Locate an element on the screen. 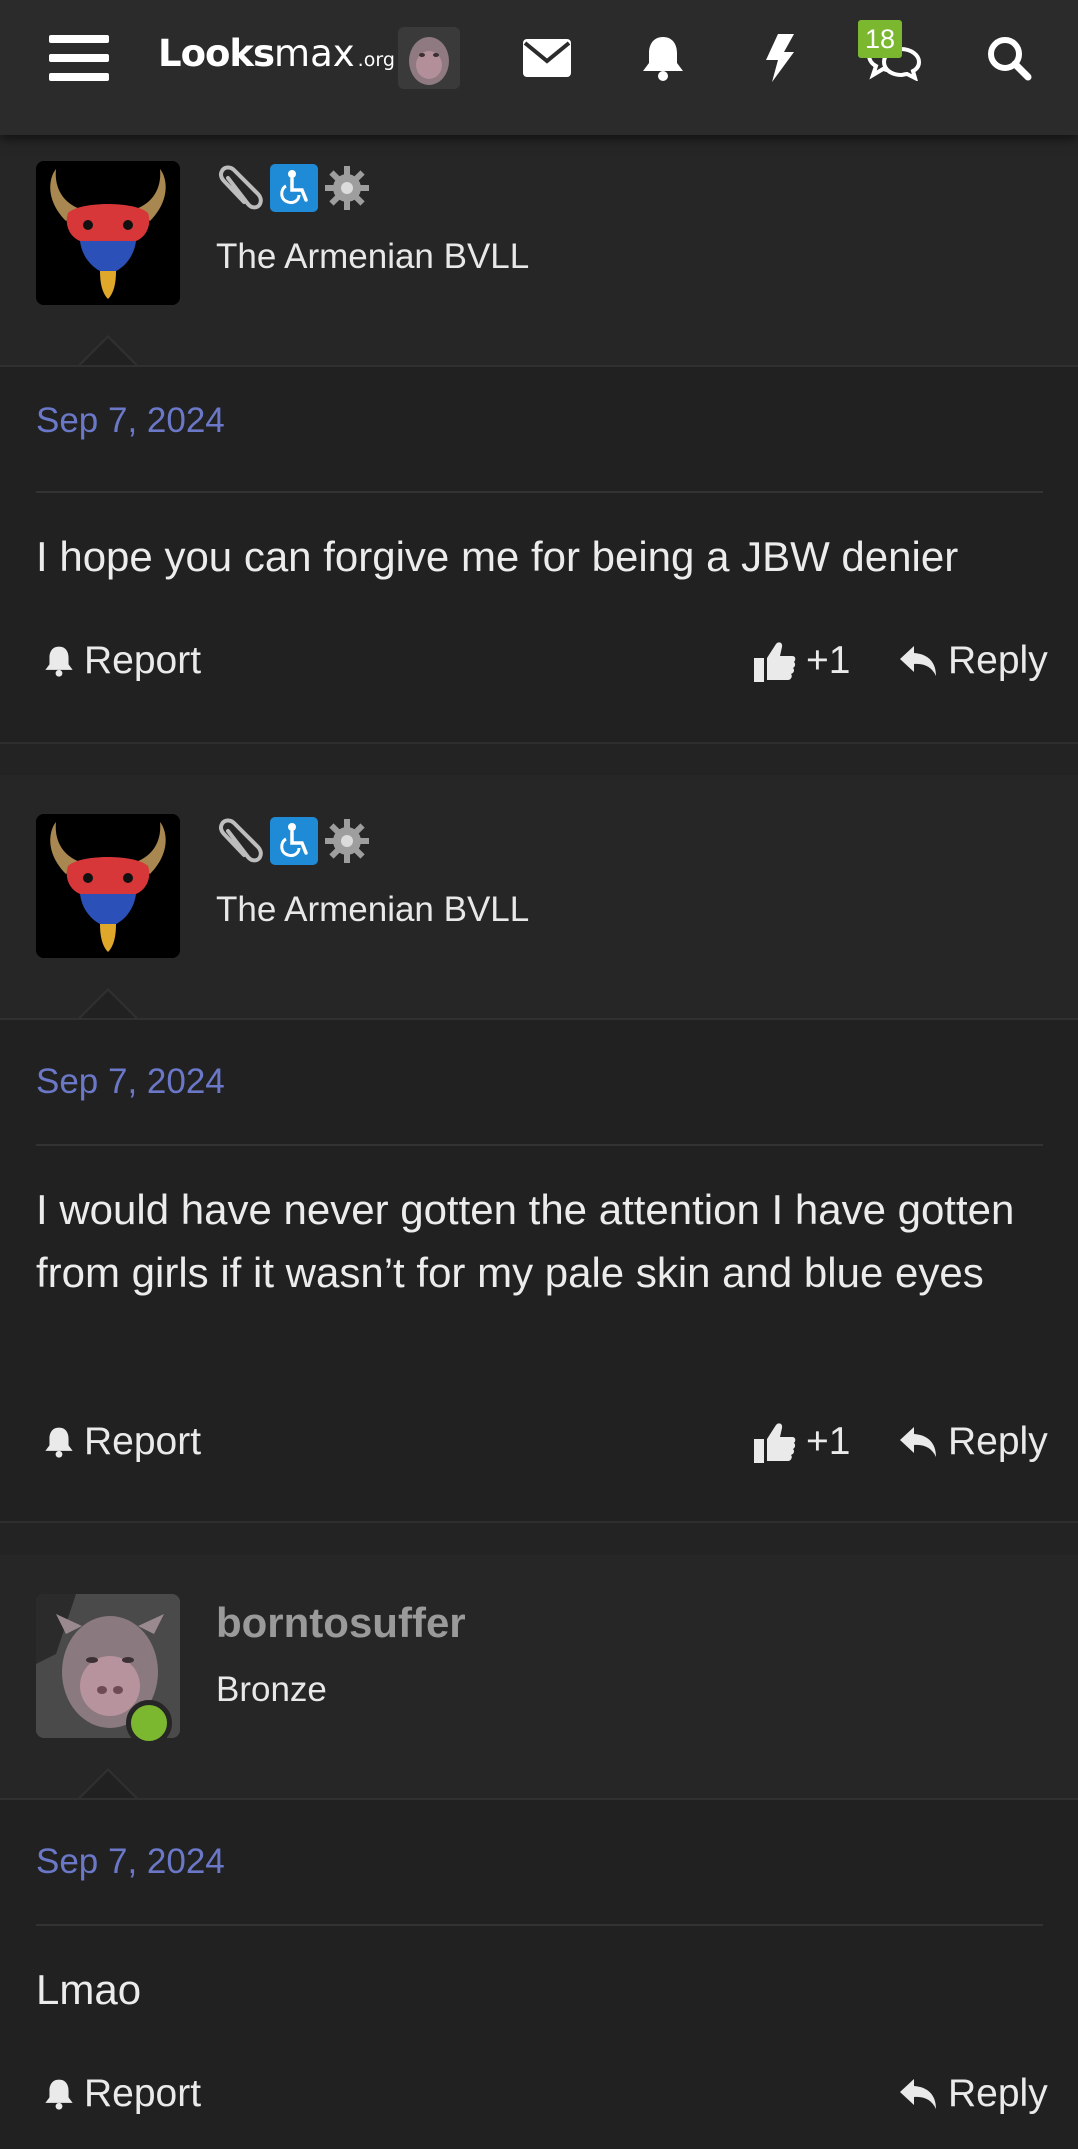 The width and height of the screenshot is (1078, 2149). envelope-icon is located at coordinates (547, 57).